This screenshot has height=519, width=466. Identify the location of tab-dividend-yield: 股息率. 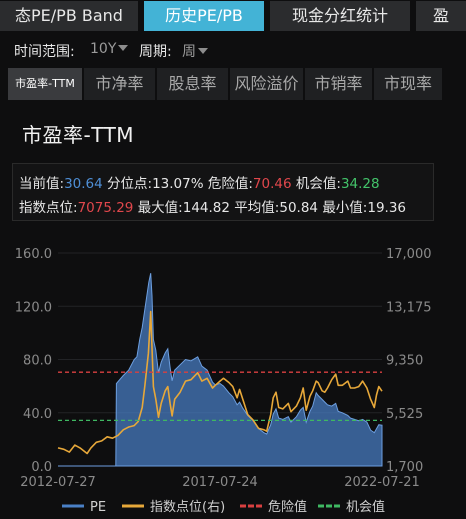
(192, 84).